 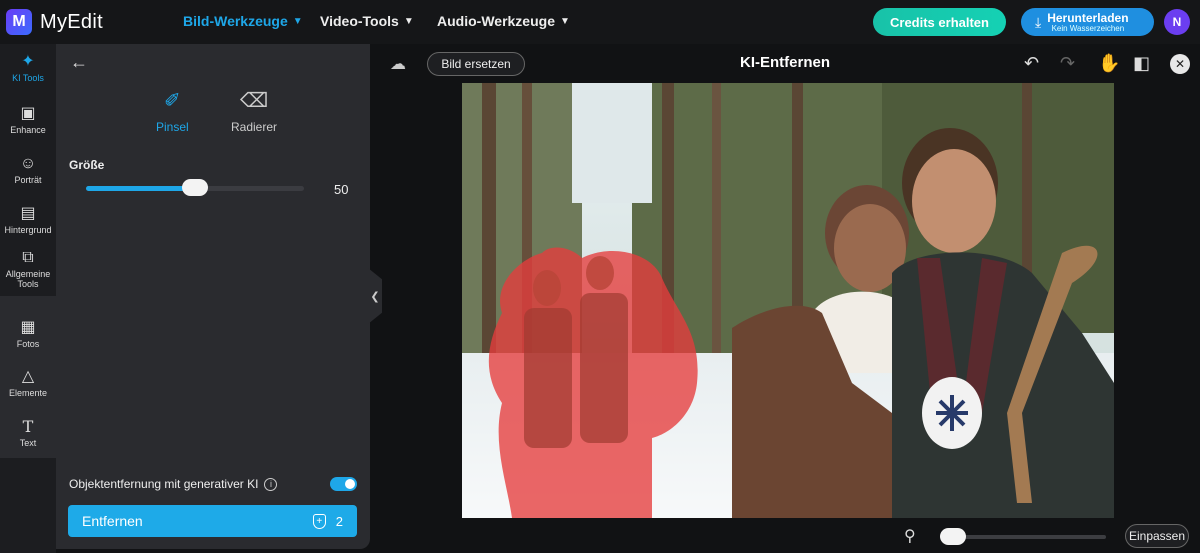 I want to click on nav-video-tools: Video-Tools ▼, so click(x=367, y=21).